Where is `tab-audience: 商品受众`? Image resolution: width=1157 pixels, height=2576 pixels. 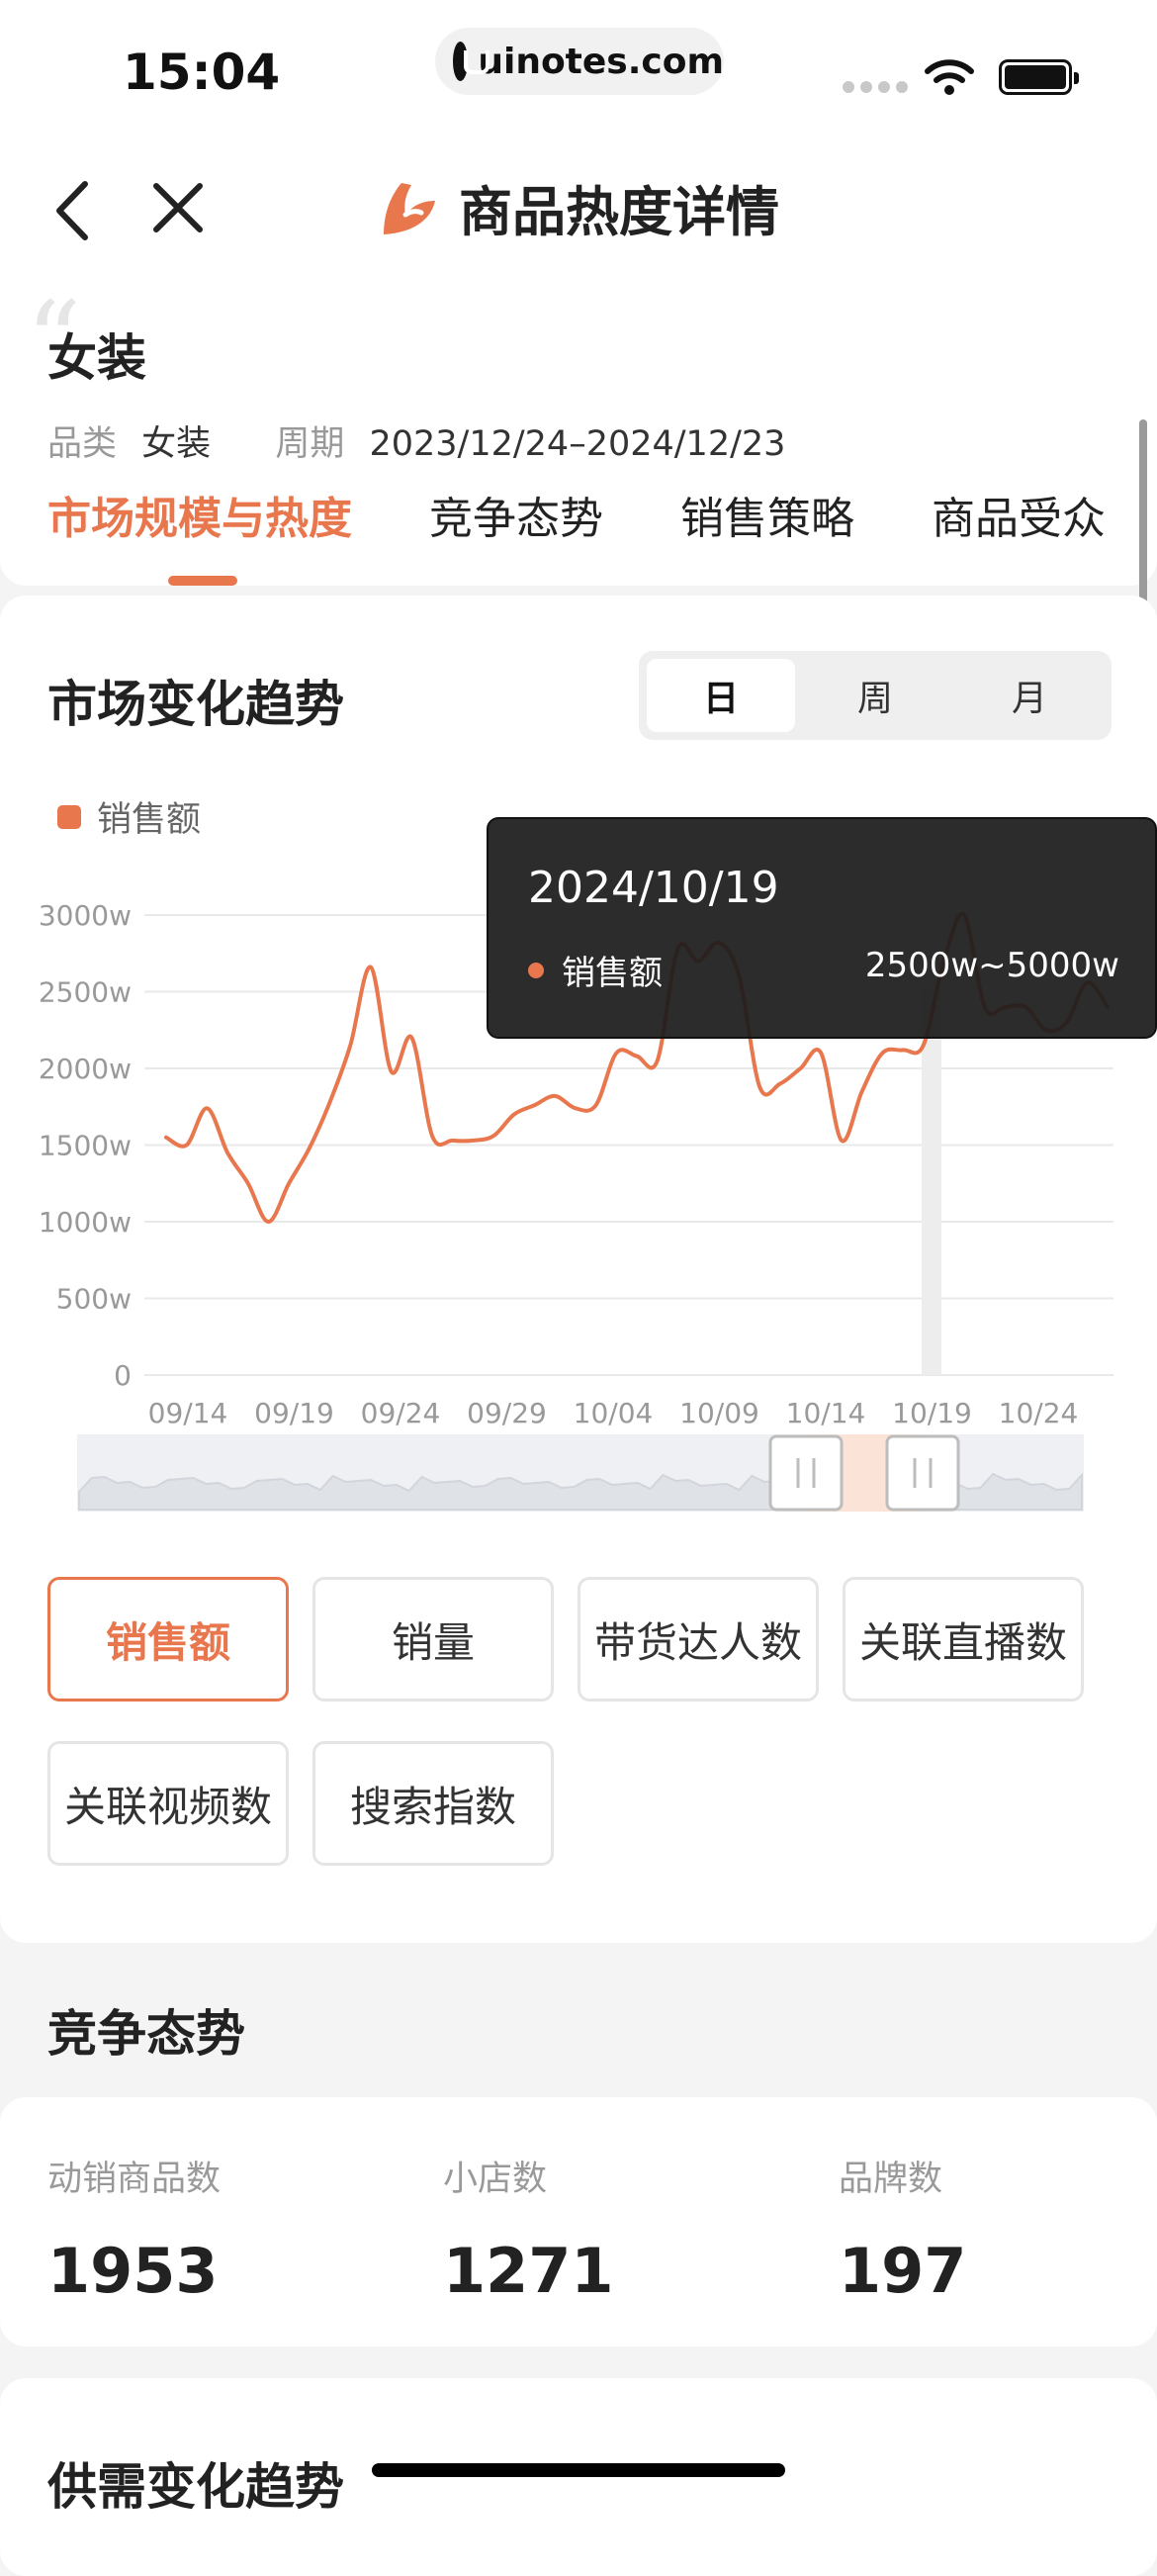 tab-audience: 商品受众 is located at coordinates (1019, 514).